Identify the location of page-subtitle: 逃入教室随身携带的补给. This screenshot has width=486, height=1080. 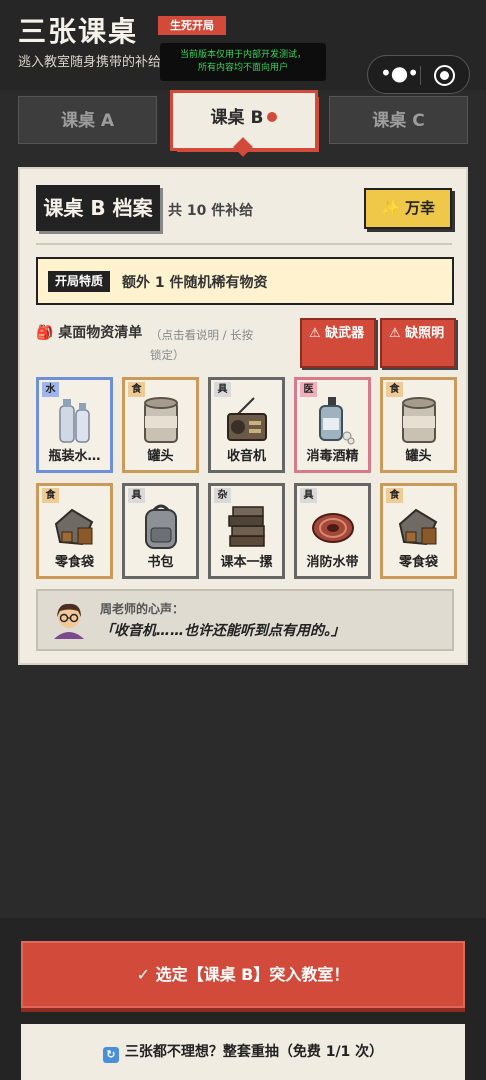
(90, 62).